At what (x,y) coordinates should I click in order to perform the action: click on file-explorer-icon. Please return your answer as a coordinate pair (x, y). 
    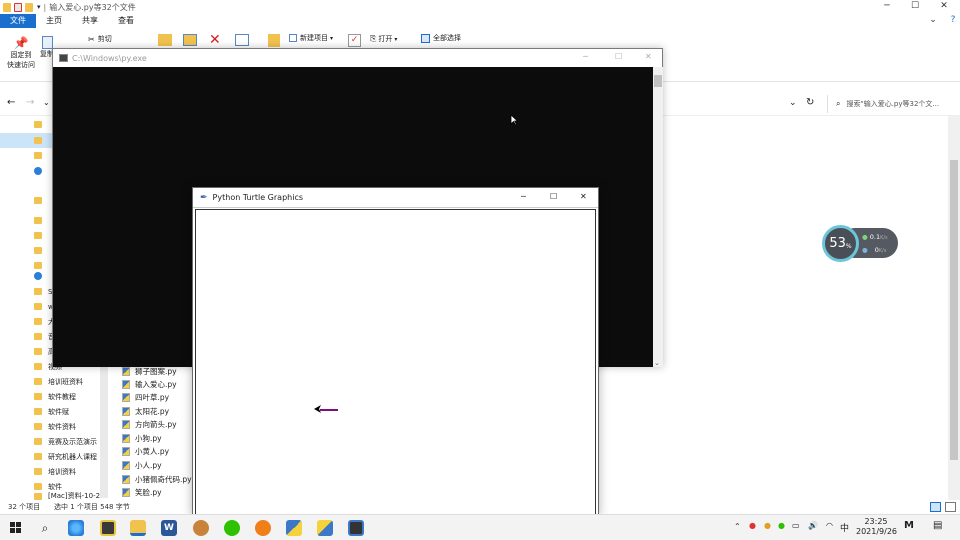
    Looking at the image, I should click on (138, 528).